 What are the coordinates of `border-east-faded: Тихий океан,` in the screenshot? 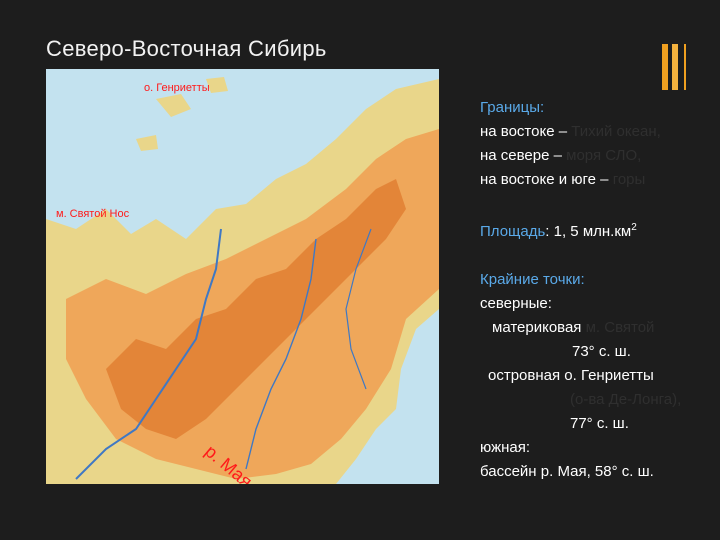 It's located at (616, 131).